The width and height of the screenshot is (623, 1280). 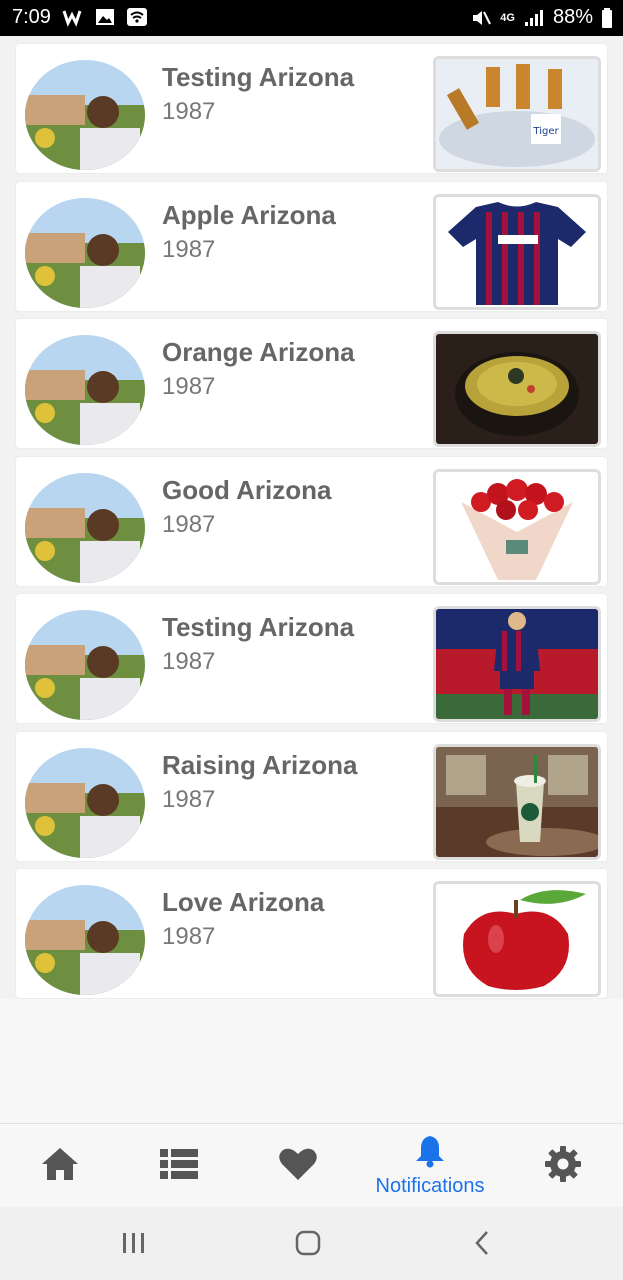 I want to click on list-icon, so click(x=179, y=1166).